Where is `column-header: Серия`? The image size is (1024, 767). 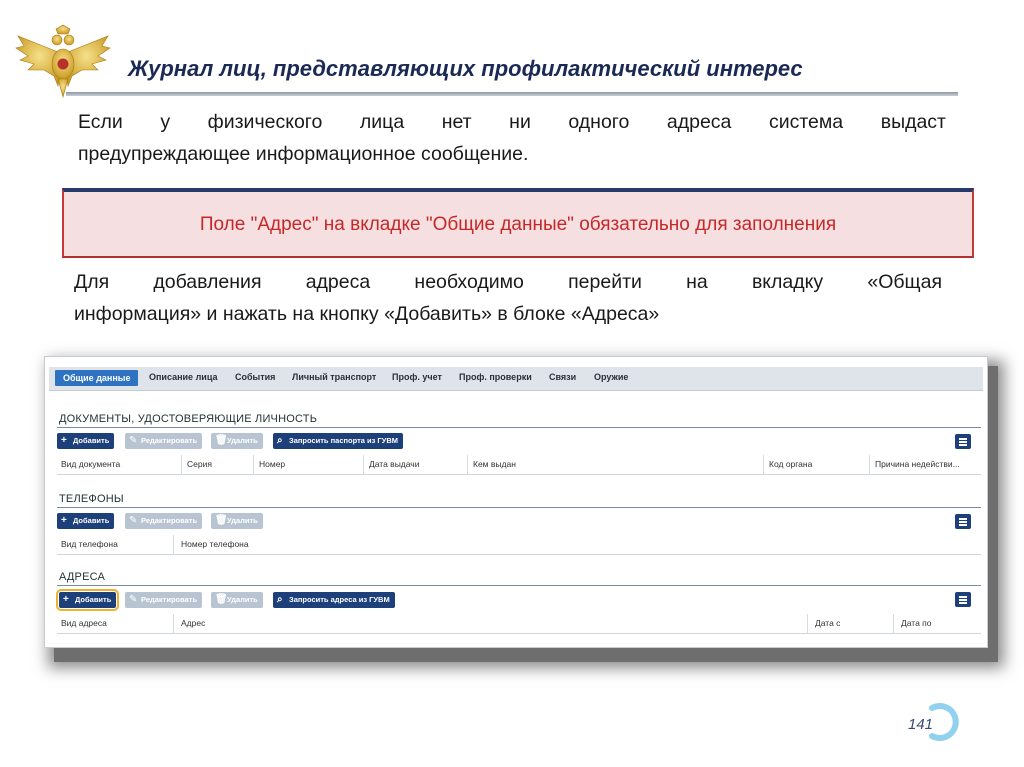
column-header: Серия is located at coordinates (199, 464).